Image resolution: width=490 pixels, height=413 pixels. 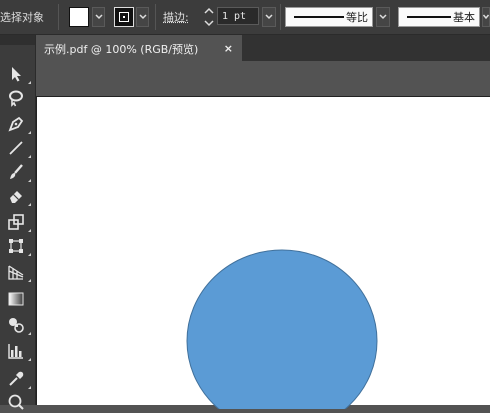 What do you see at coordinates (228, 48) in the screenshot?
I see `close-tab-button: ×` at bounding box center [228, 48].